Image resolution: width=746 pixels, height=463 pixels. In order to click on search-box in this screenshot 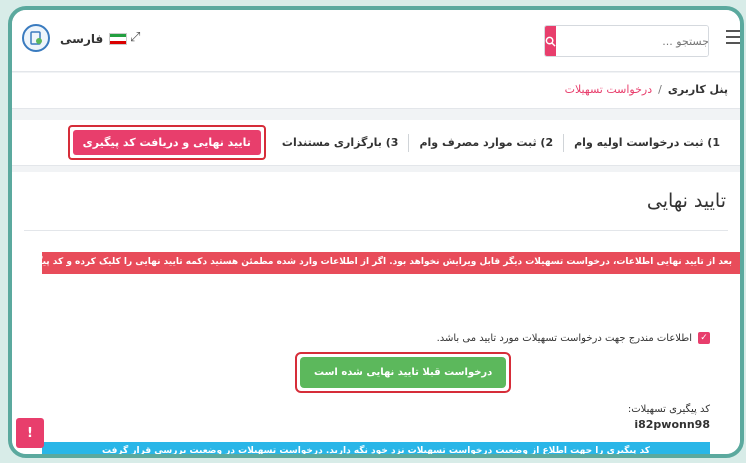, I will do `click(626, 41)`.